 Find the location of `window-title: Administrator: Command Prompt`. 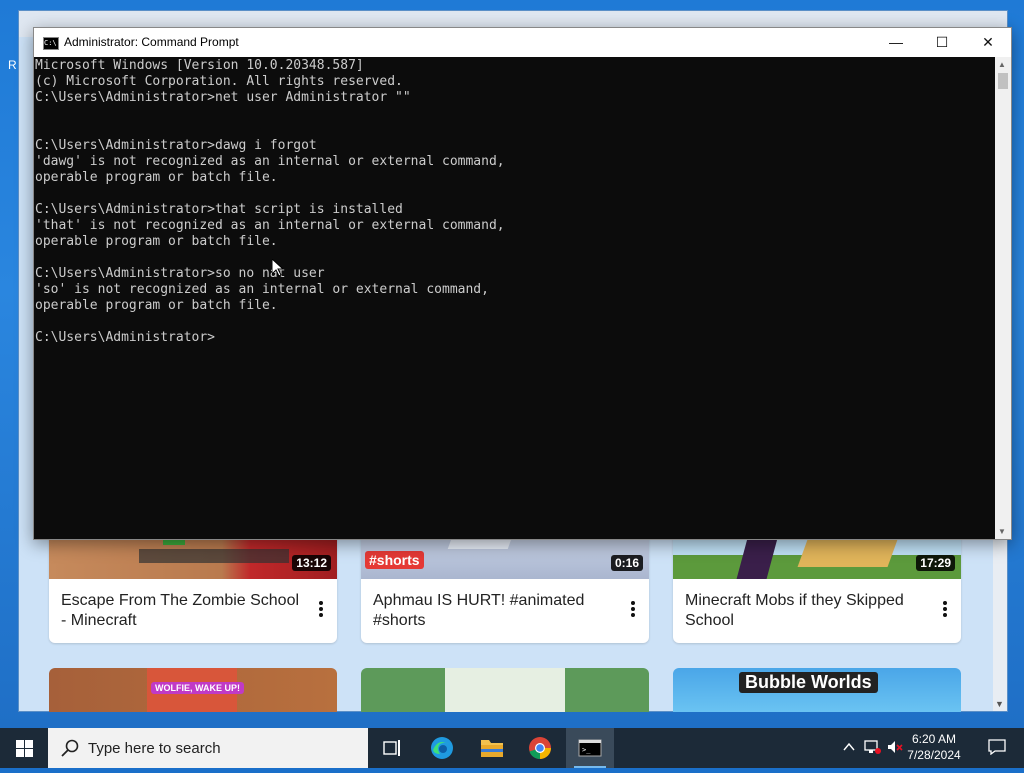

window-title: Administrator: Command Prompt is located at coordinates (151, 42).